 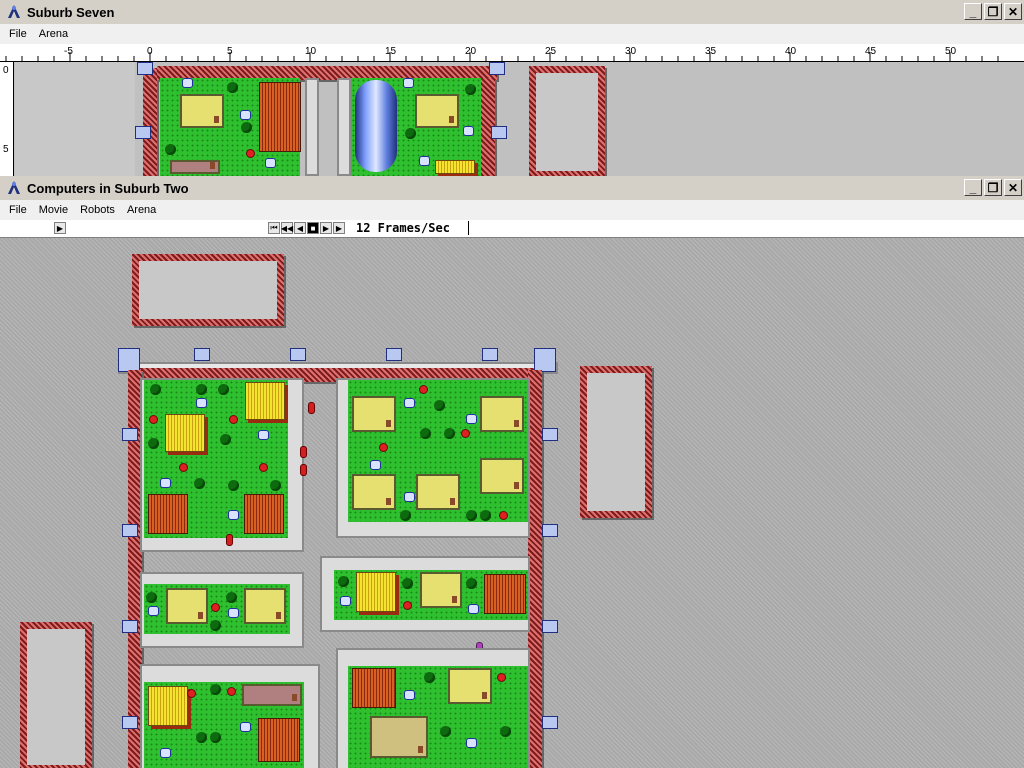 What do you see at coordinates (512, 12) in the screenshot?
I see `title-bar: Suburb Seven _ ❐ ✕` at bounding box center [512, 12].